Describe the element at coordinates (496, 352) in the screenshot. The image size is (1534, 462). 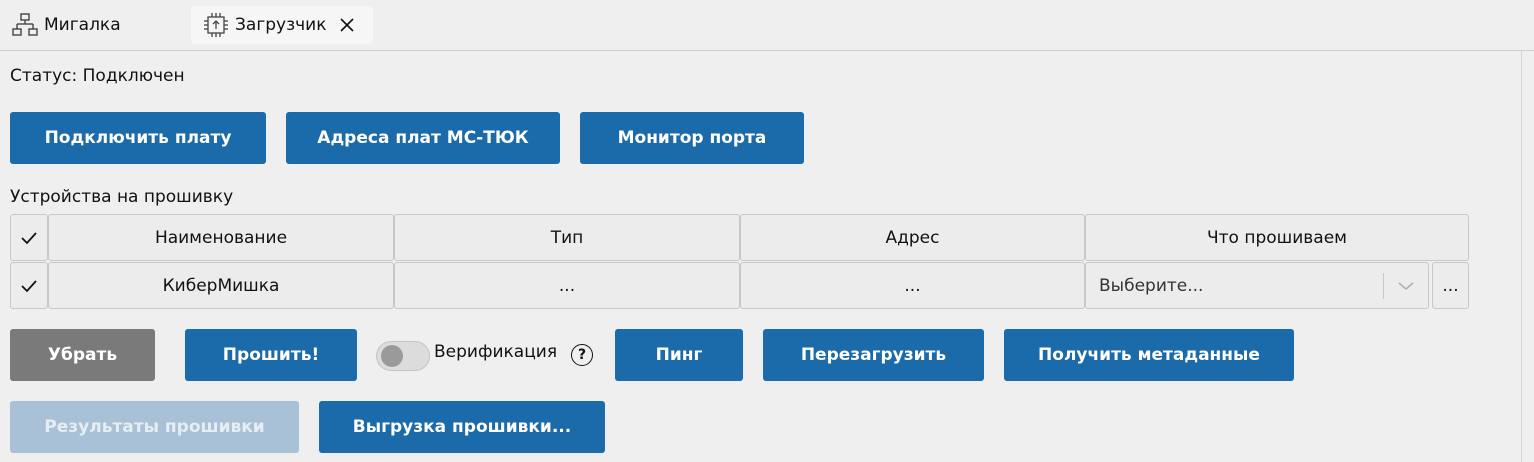
I see `verification-label: Верификация` at that location.